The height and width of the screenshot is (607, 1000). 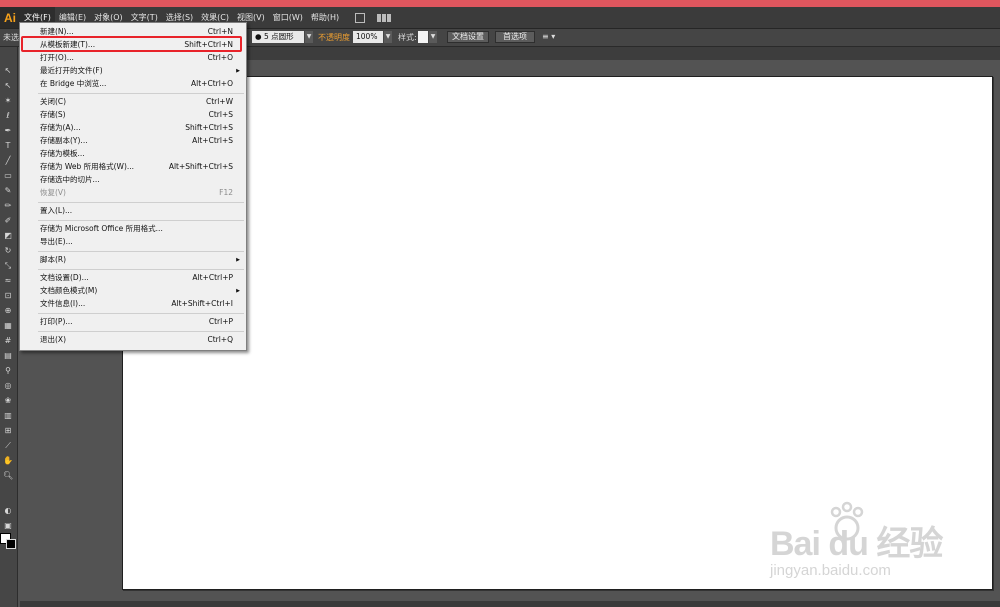 What do you see at coordinates (8, 461) in the screenshot?
I see `hand-tool-icon: ✋` at bounding box center [8, 461].